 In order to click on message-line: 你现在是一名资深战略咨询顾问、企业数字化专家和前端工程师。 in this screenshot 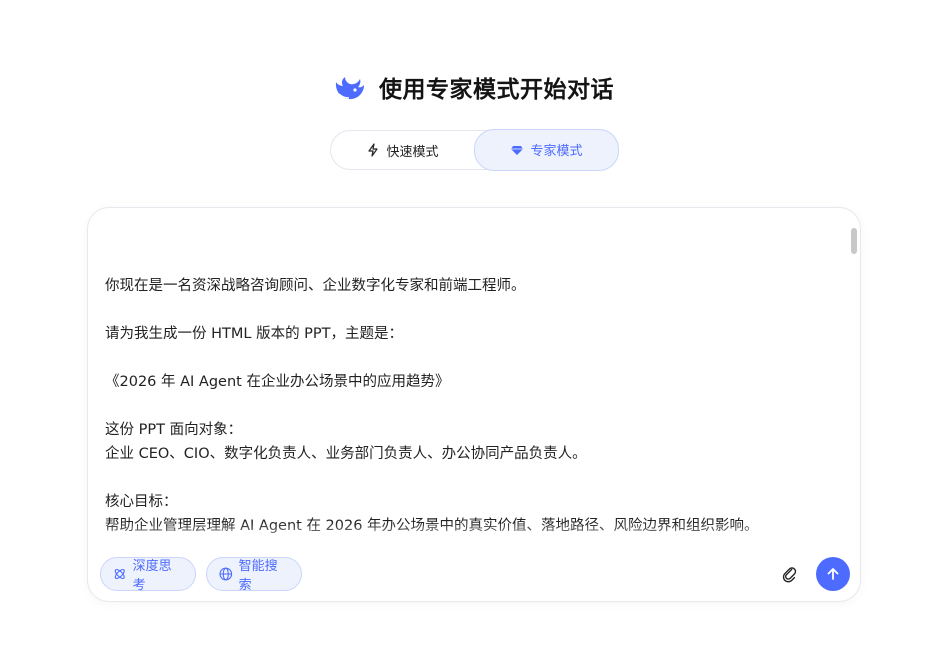, I will do `click(315, 286)`.